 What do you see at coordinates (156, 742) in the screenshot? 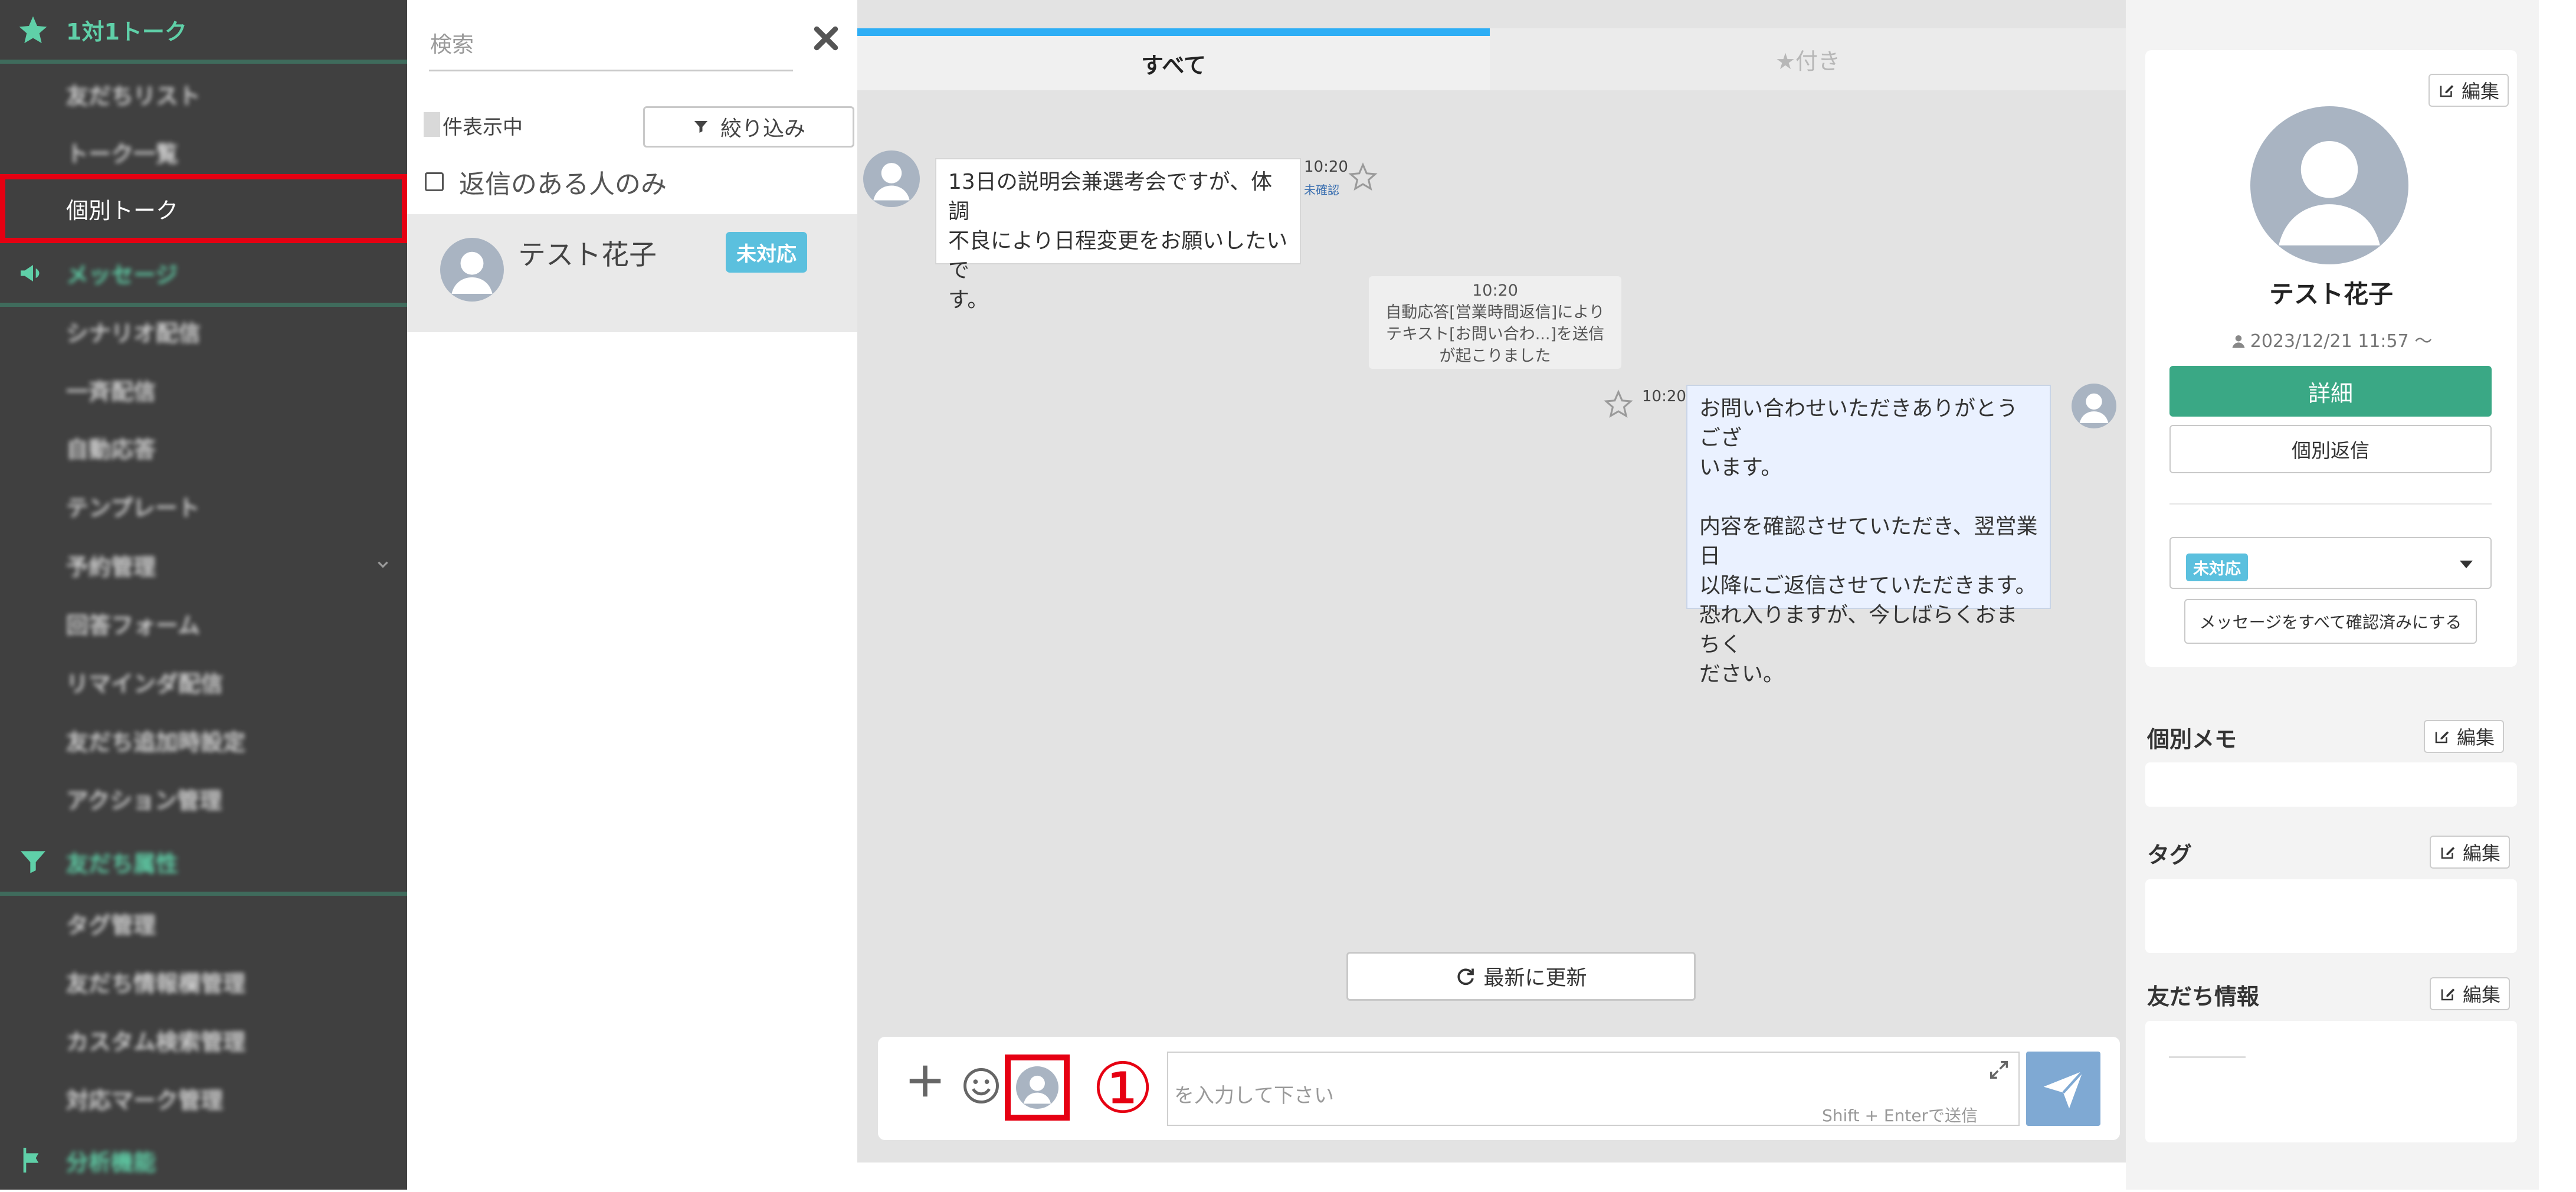
I see `sidebar-item-label: 友だち追加時設定` at bounding box center [156, 742].